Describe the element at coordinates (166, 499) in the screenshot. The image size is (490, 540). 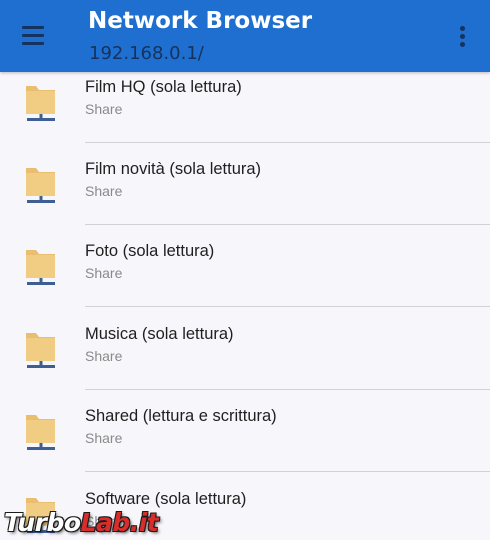
I see `share-name: Software (sola lettura)` at that location.